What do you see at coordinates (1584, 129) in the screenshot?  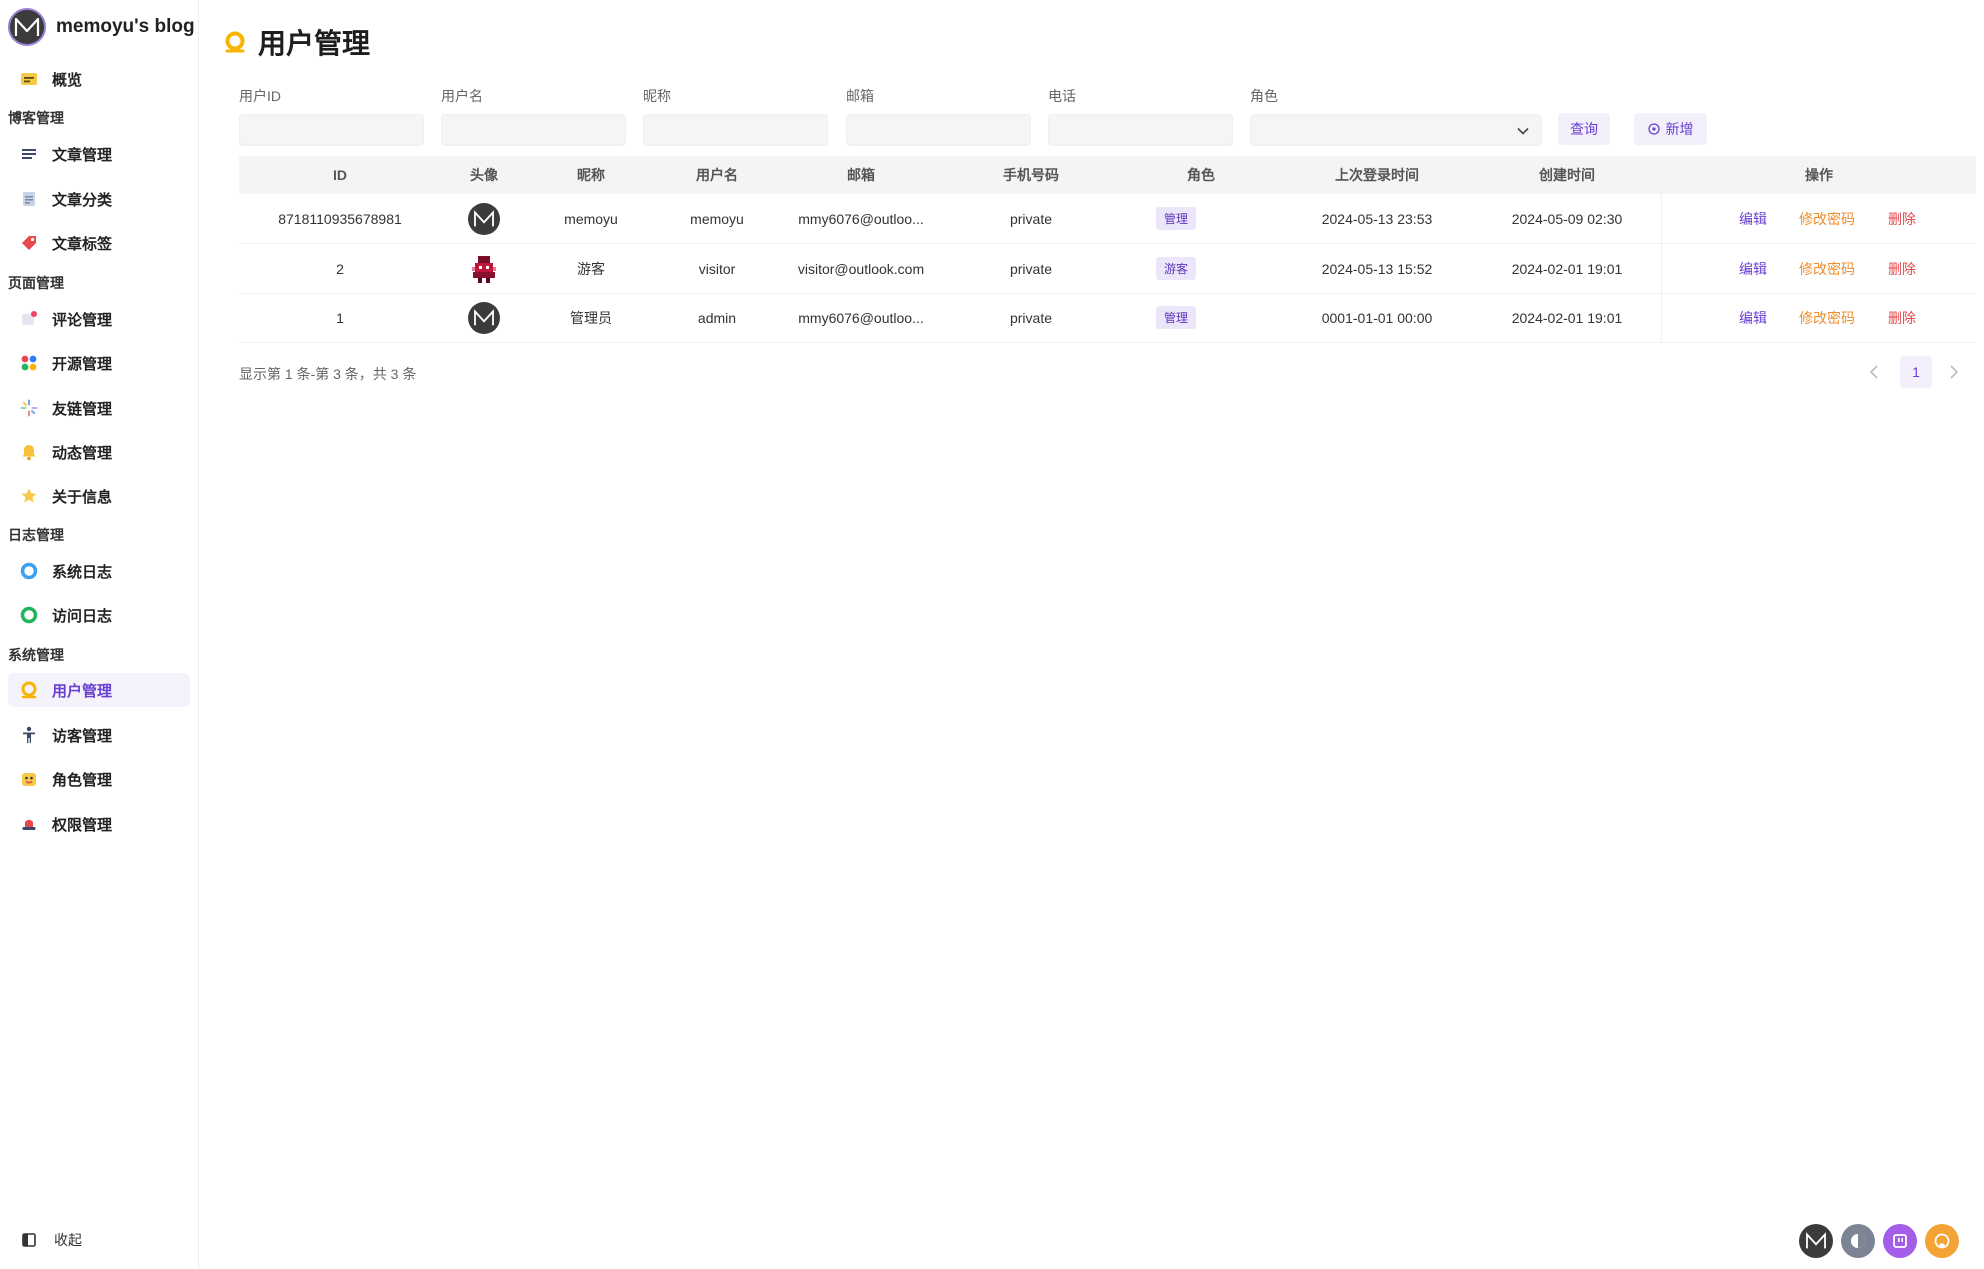 I see `search-button: 查询` at bounding box center [1584, 129].